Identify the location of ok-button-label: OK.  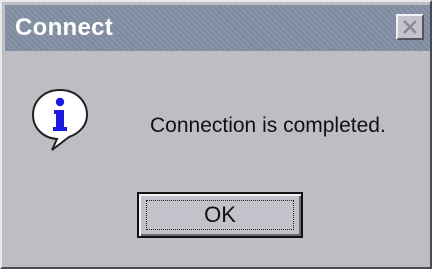
(220, 214).